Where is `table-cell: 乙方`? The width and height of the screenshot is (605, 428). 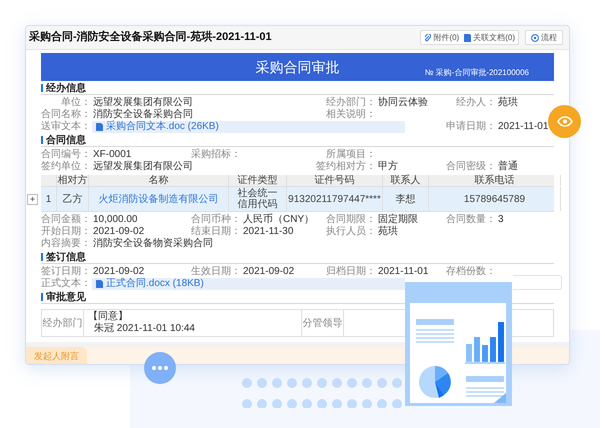 table-cell: 乙方 is located at coordinates (72, 199).